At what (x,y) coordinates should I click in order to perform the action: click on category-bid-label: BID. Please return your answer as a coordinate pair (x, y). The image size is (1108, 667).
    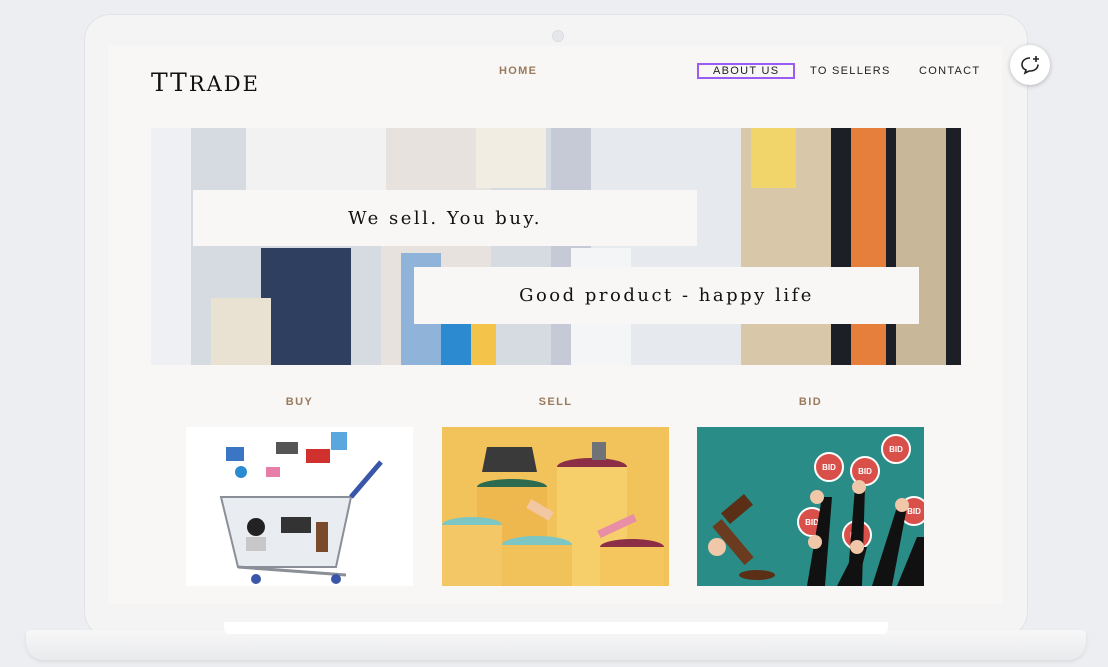
    Looking at the image, I should click on (810, 402).